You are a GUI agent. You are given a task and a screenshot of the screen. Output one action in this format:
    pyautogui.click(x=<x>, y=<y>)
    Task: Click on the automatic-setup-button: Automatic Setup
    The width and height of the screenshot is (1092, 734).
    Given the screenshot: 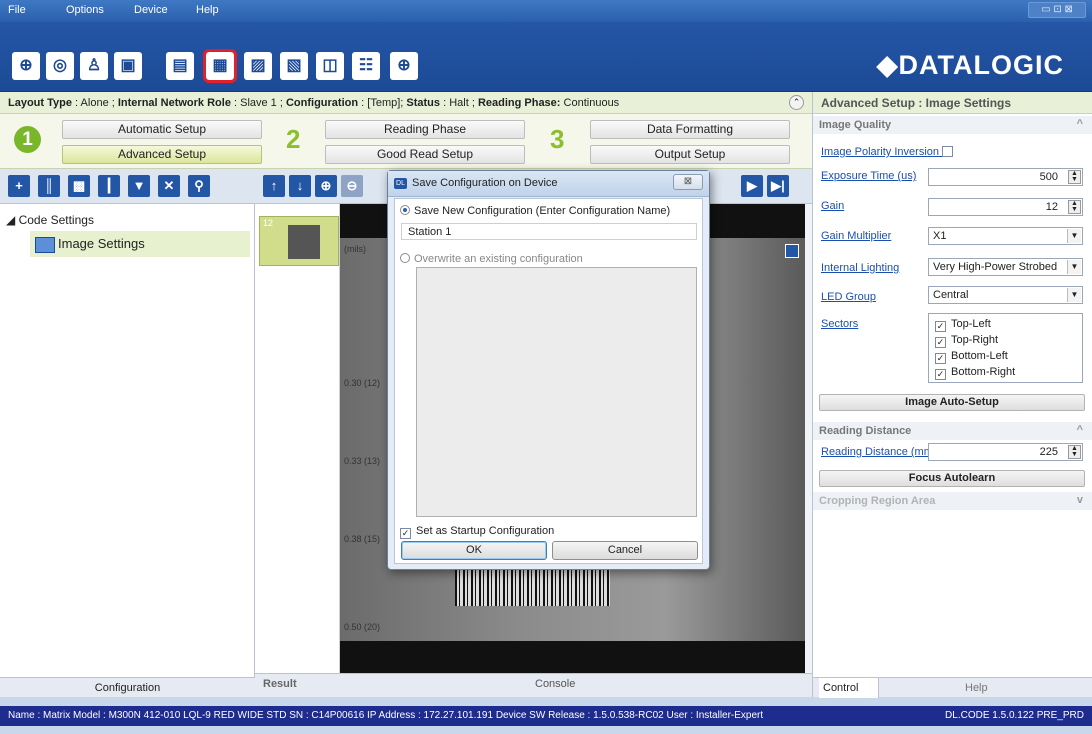 What is the action you would take?
    pyautogui.click(x=162, y=129)
    